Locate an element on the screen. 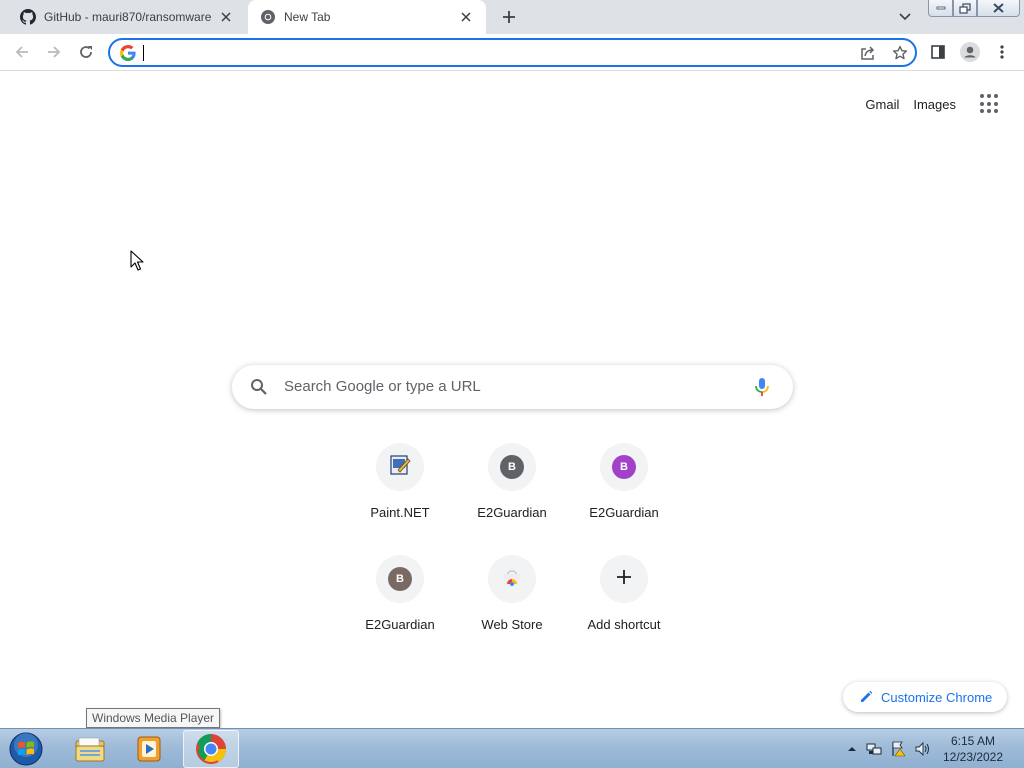 This screenshot has height=768, width=1024. shortcut-e2guardian-3: B E2Guardian is located at coordinates (400, 611).